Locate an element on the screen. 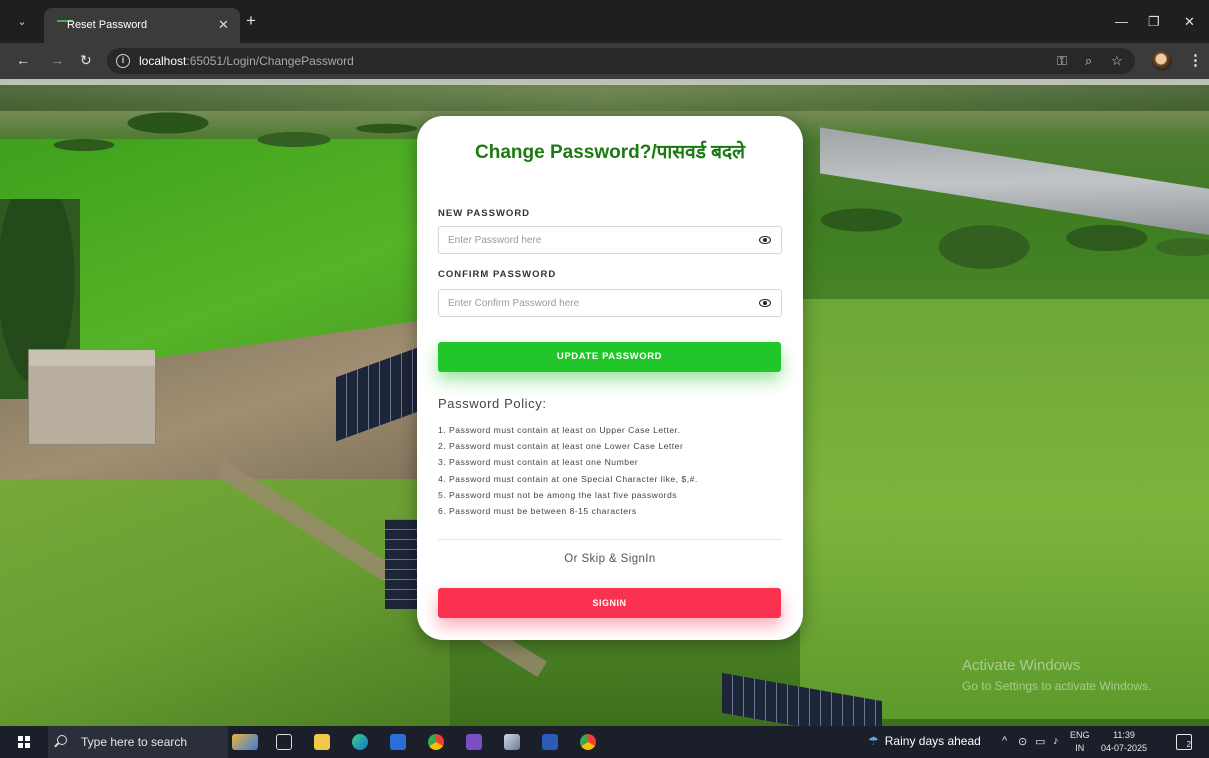  password-policy-heading: Password Policy: is located at coordinates (492, 403).